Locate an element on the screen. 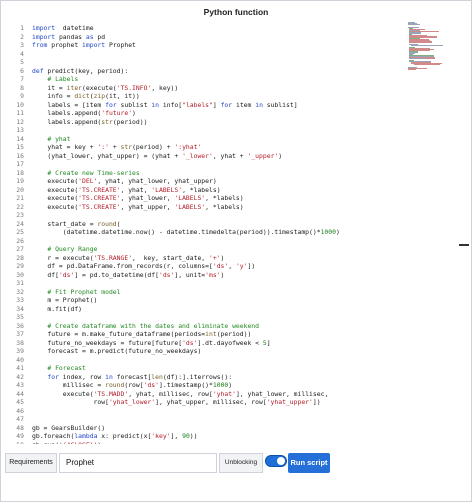  line-number: 40 is located at coordinates (20, 359).